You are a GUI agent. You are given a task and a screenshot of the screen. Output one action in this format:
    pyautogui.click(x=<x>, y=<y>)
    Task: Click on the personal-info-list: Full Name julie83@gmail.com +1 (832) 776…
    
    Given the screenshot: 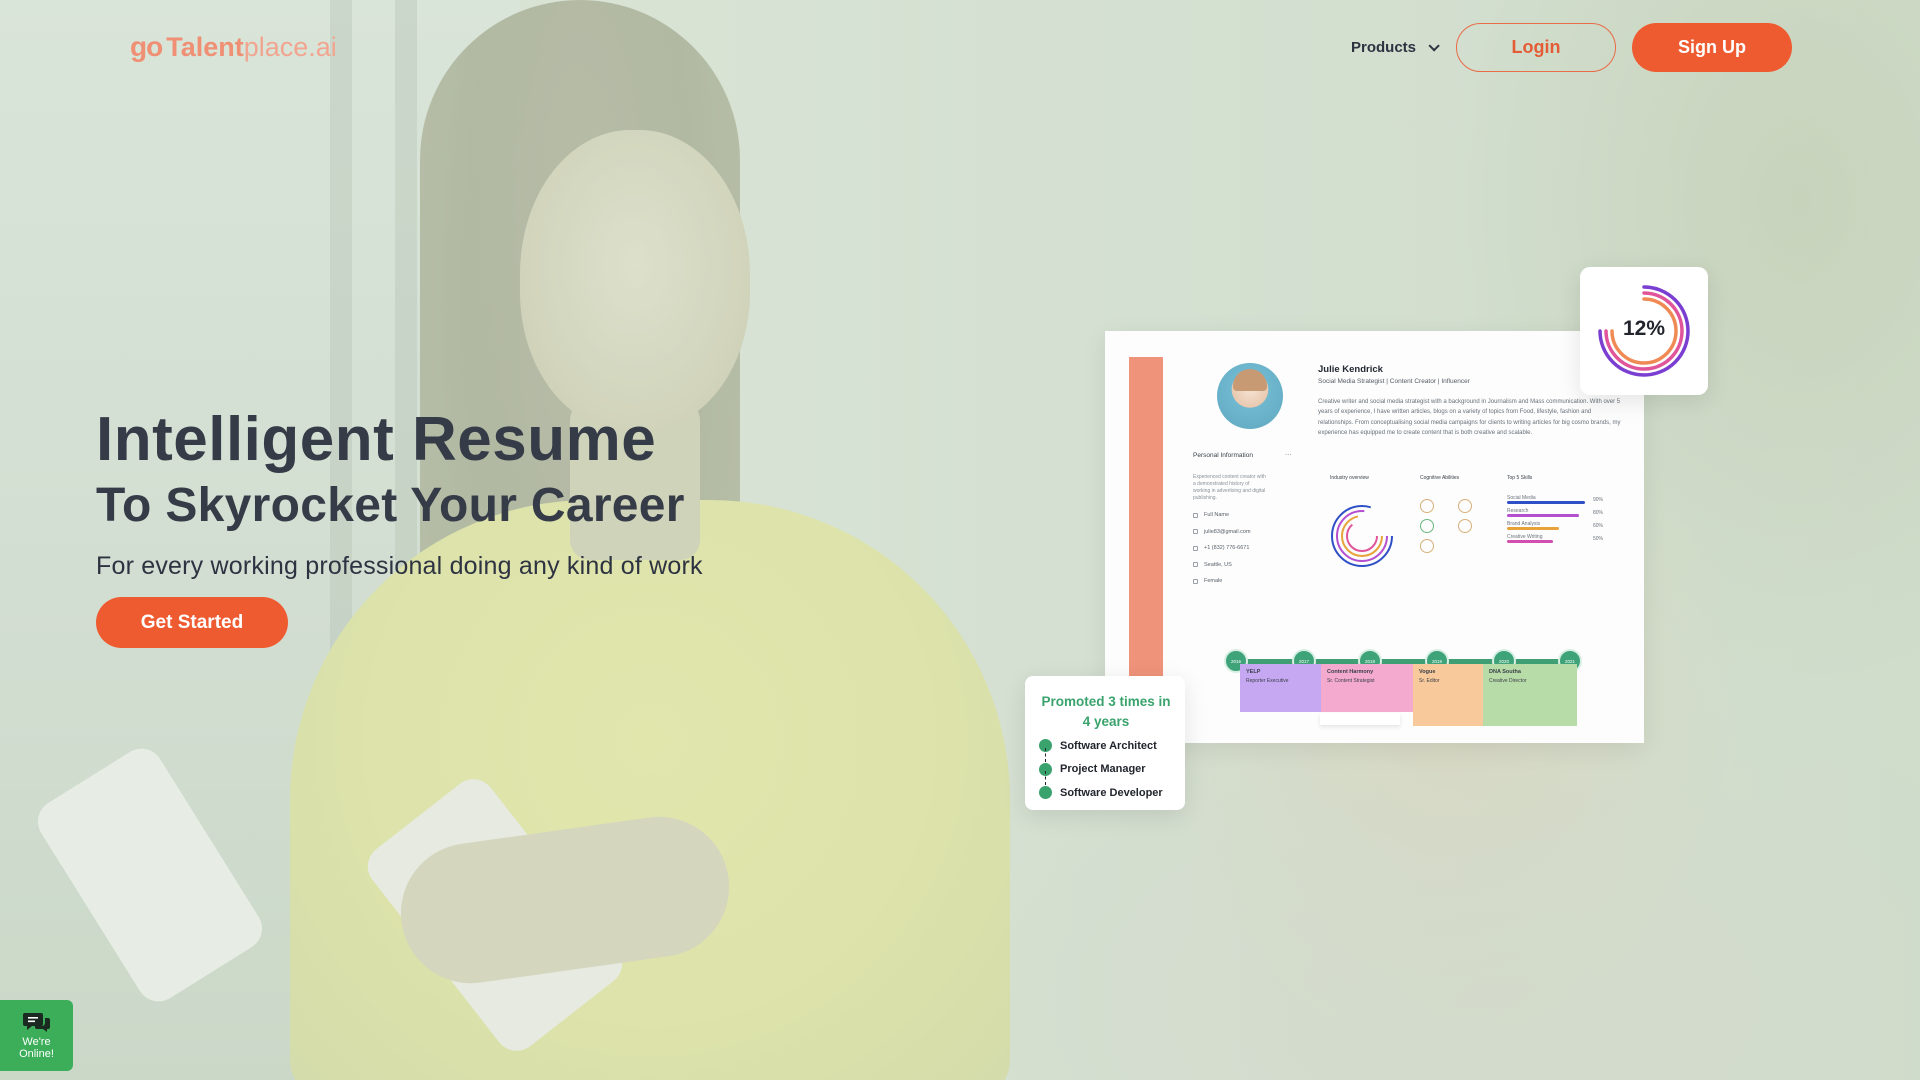 What is the action you would take?
    pyautogui.click(x=1222, y=548)
    